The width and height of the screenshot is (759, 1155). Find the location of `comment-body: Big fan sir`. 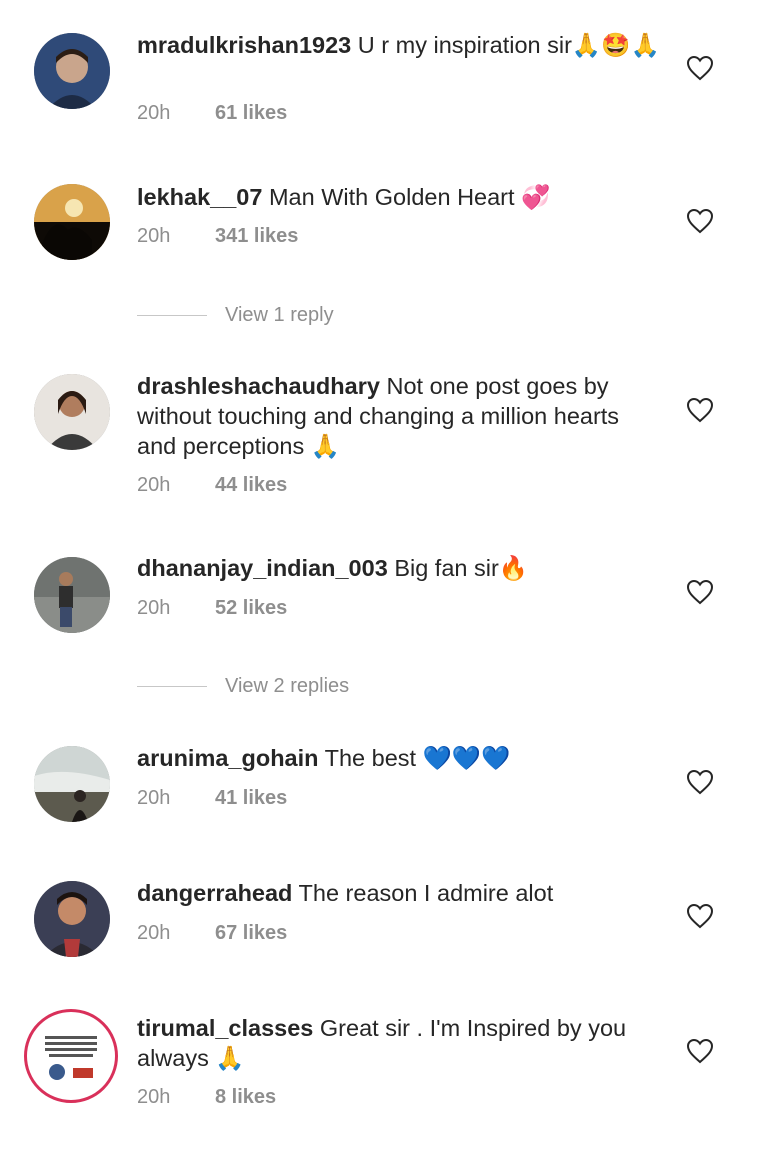

comment-body: Big fan sir is located at coordinates (446, 568).